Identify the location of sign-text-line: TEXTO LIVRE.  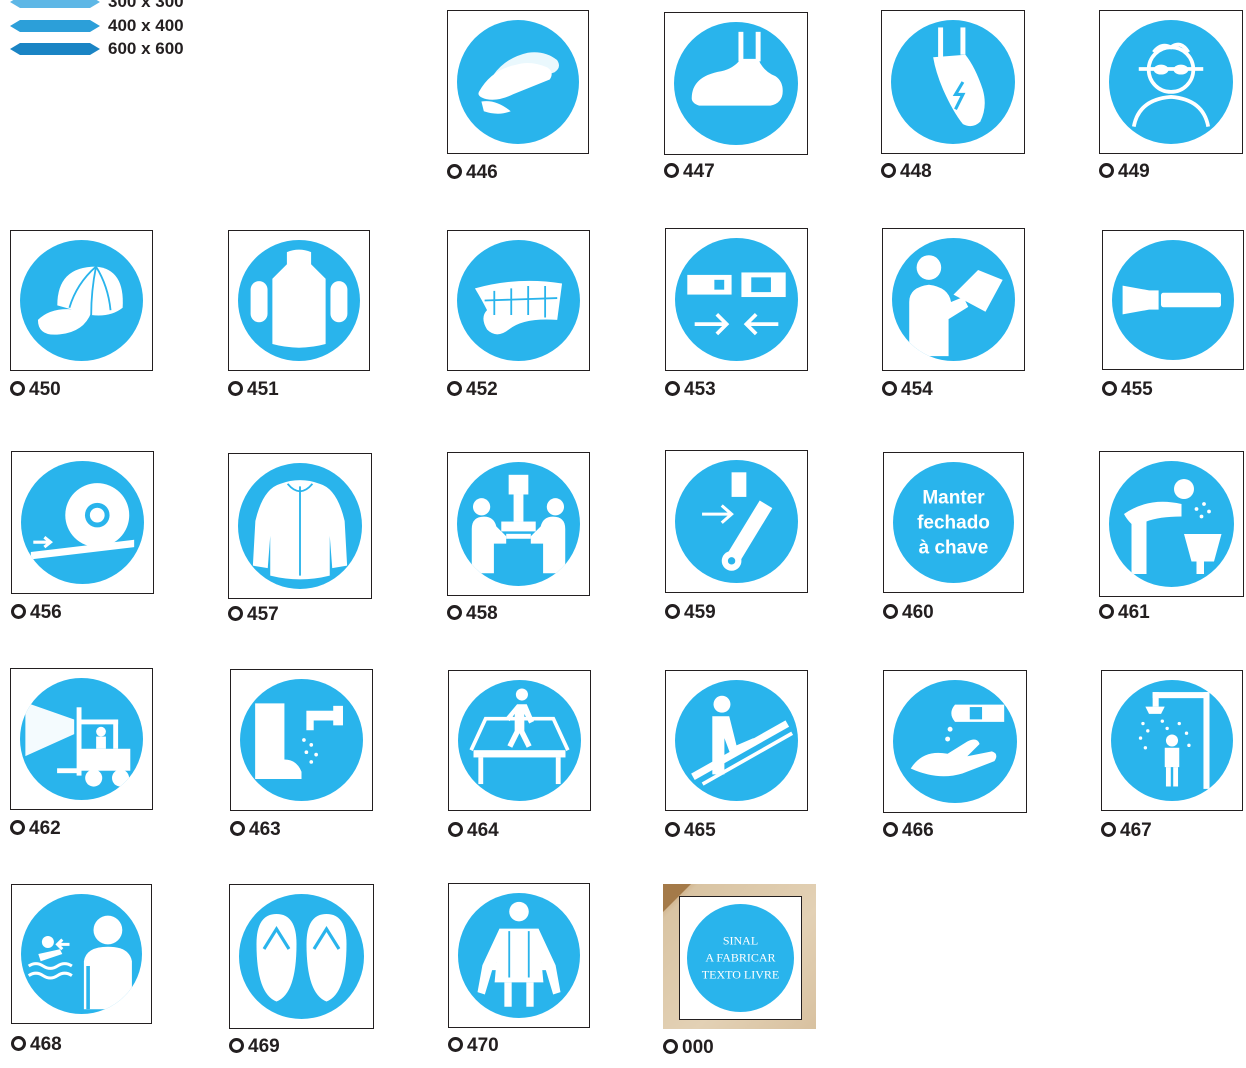
(740, 974).